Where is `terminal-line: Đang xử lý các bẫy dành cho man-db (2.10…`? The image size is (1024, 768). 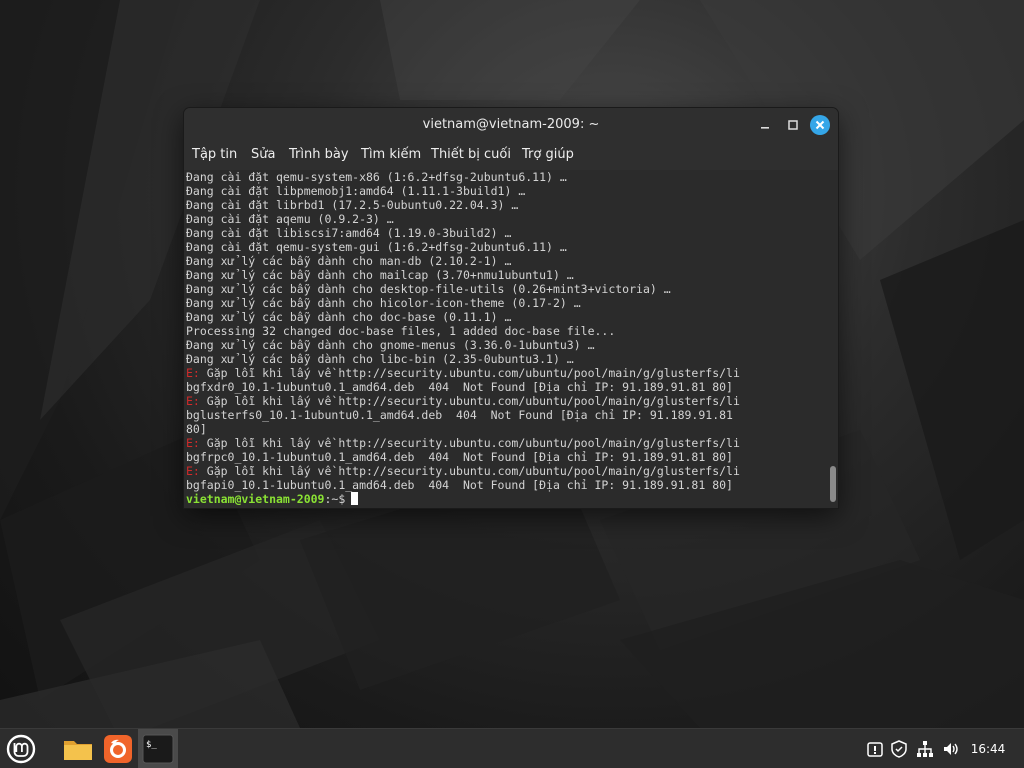
terminal-line: Đang xử lý các bẫy dành cho man-db (2.10… is located at coordinates (506, 261).